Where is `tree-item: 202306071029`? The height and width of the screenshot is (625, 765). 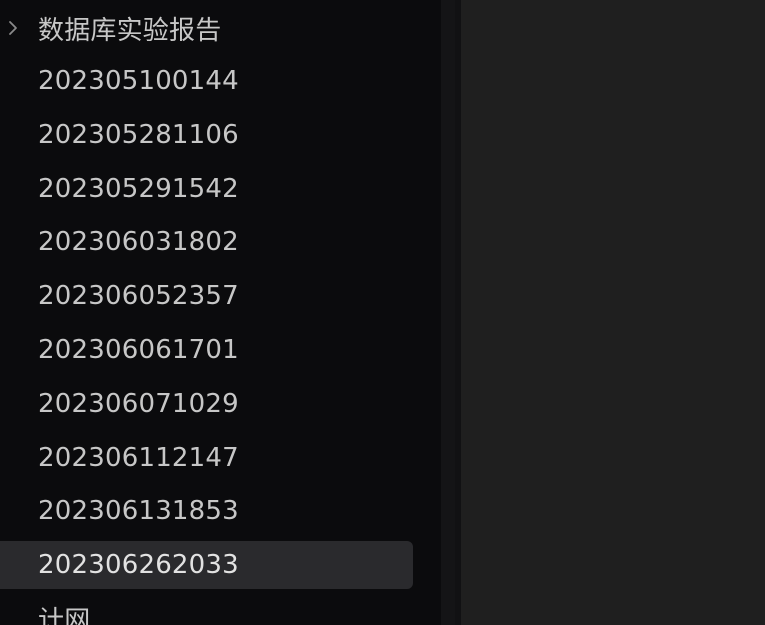 tree-item: 202306071029 is located at coordinates (220, 404).